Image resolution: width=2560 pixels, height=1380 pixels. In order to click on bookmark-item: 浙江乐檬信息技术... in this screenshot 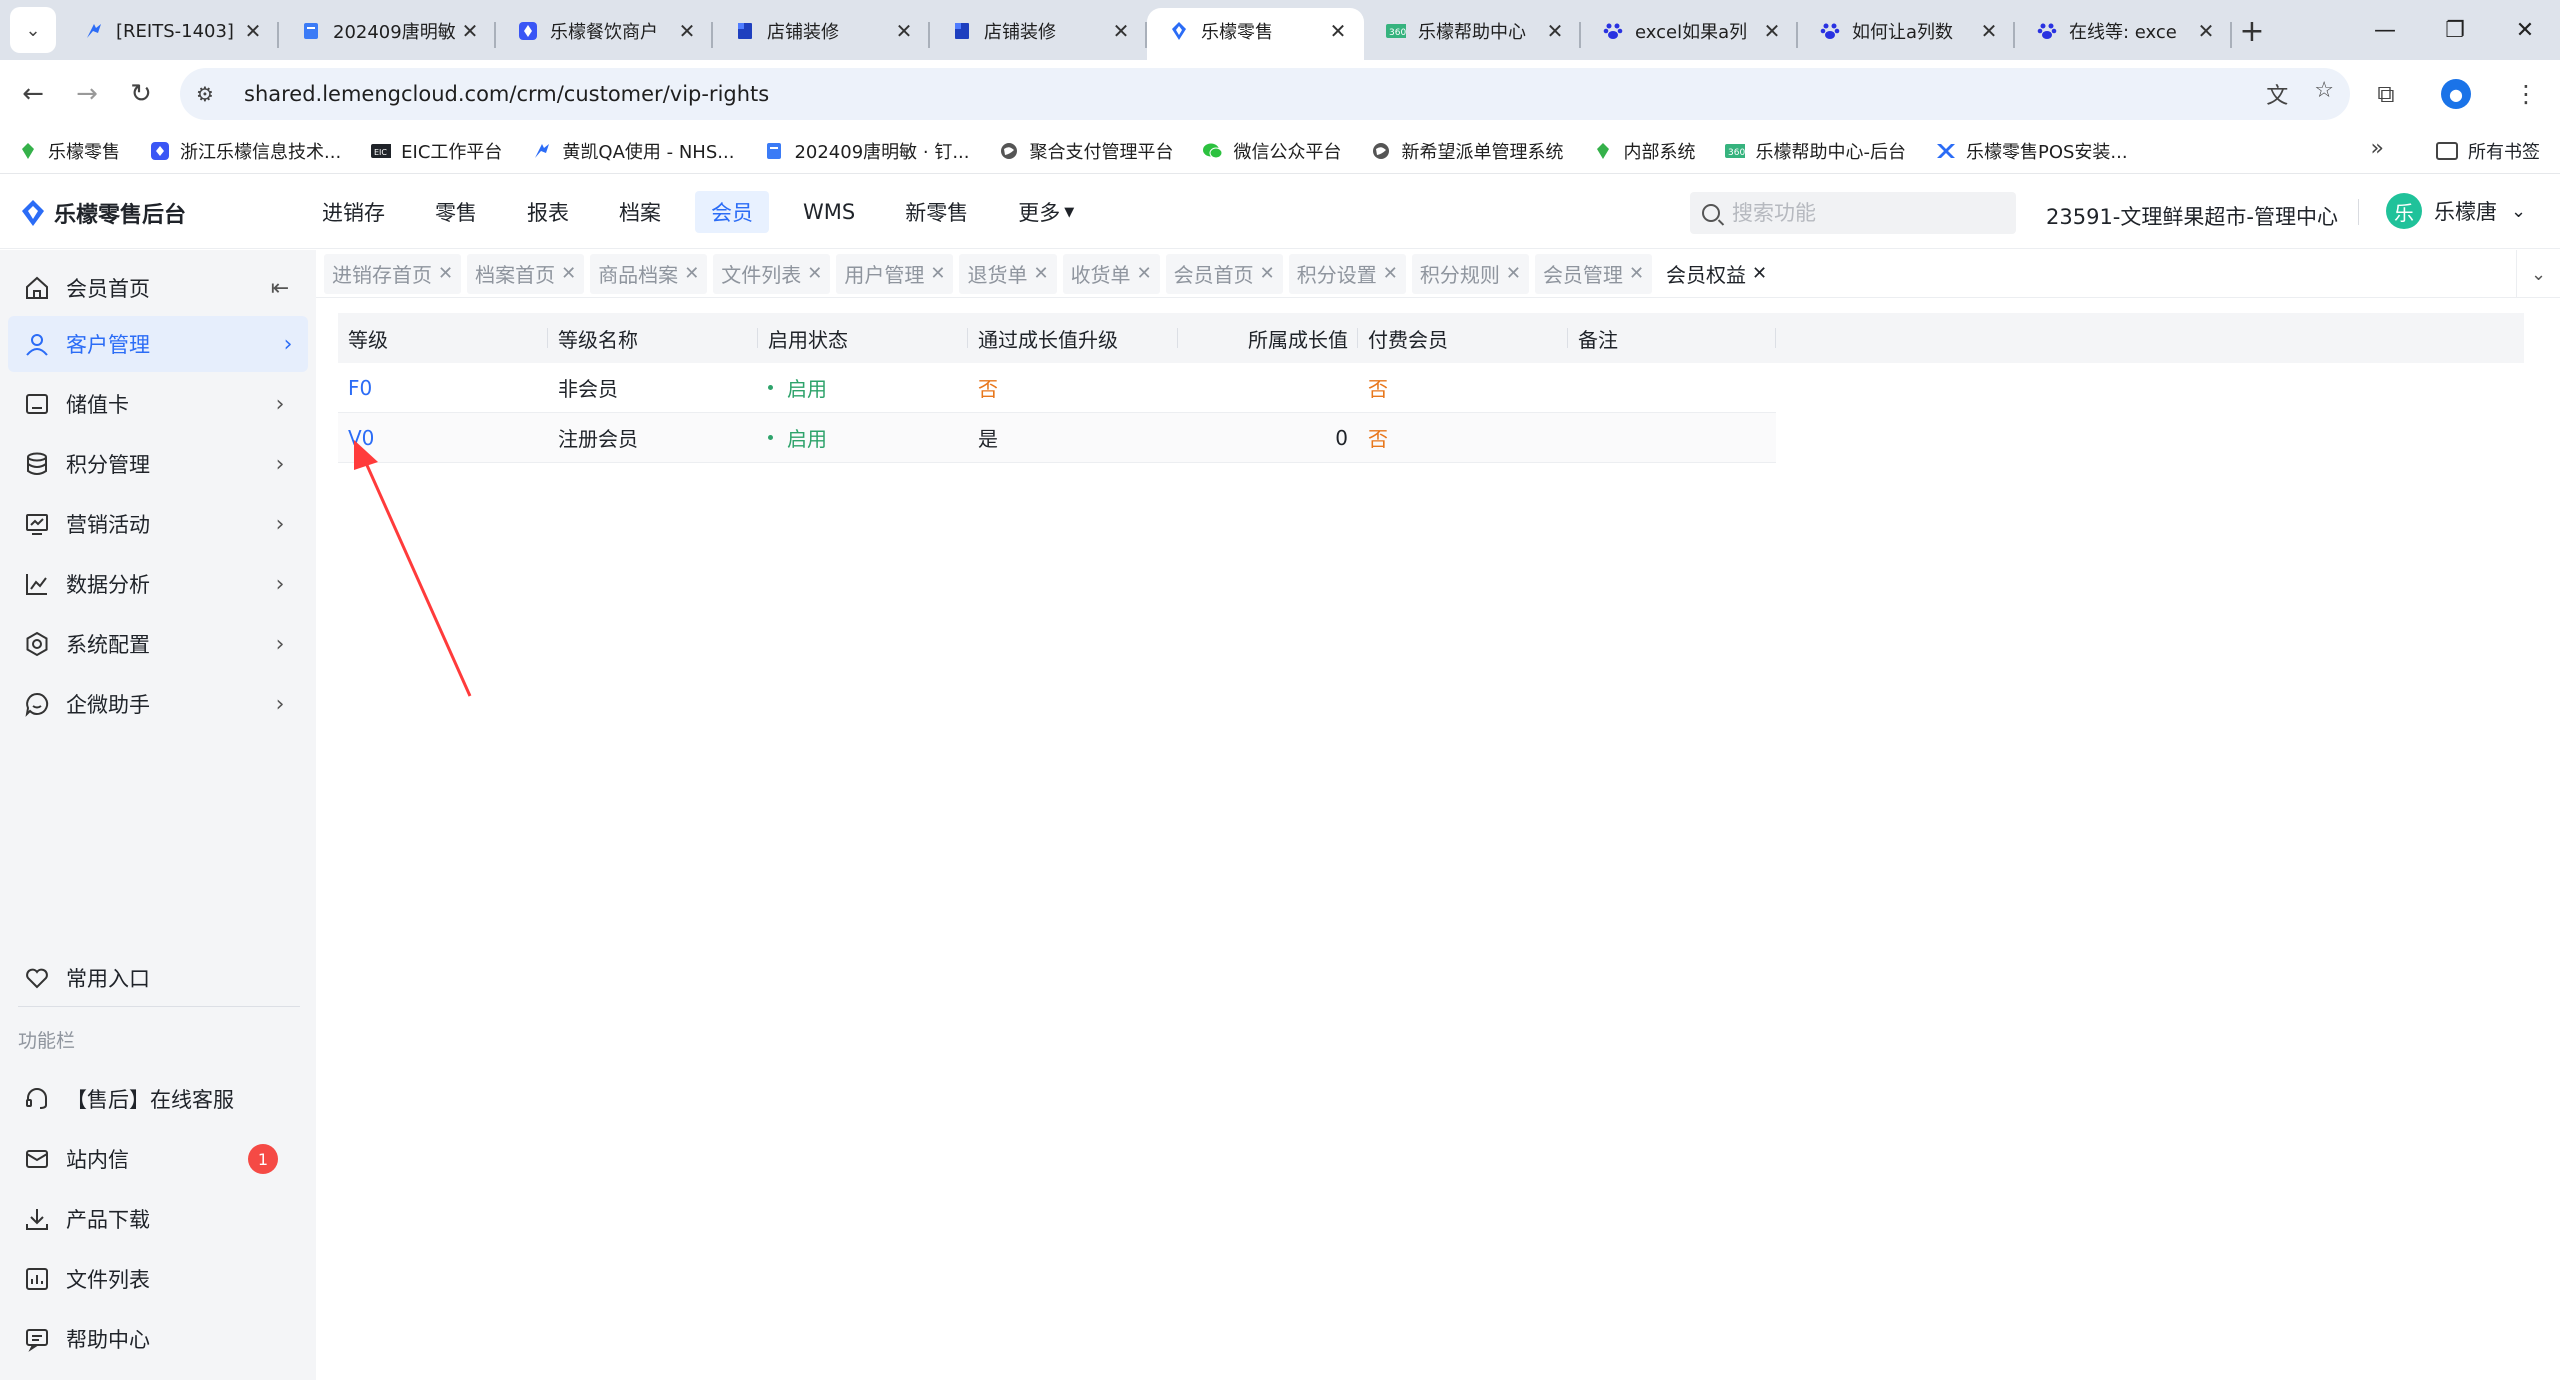, I will do `click(245, 151)`.